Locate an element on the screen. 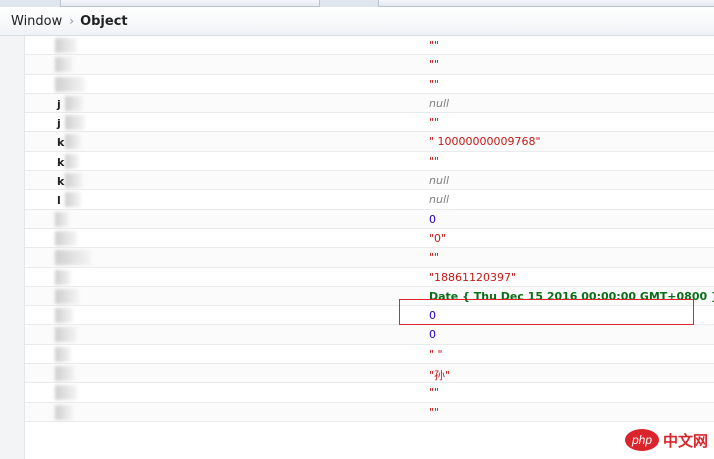  table-row: "孙" is located at coordinates (369, 374).